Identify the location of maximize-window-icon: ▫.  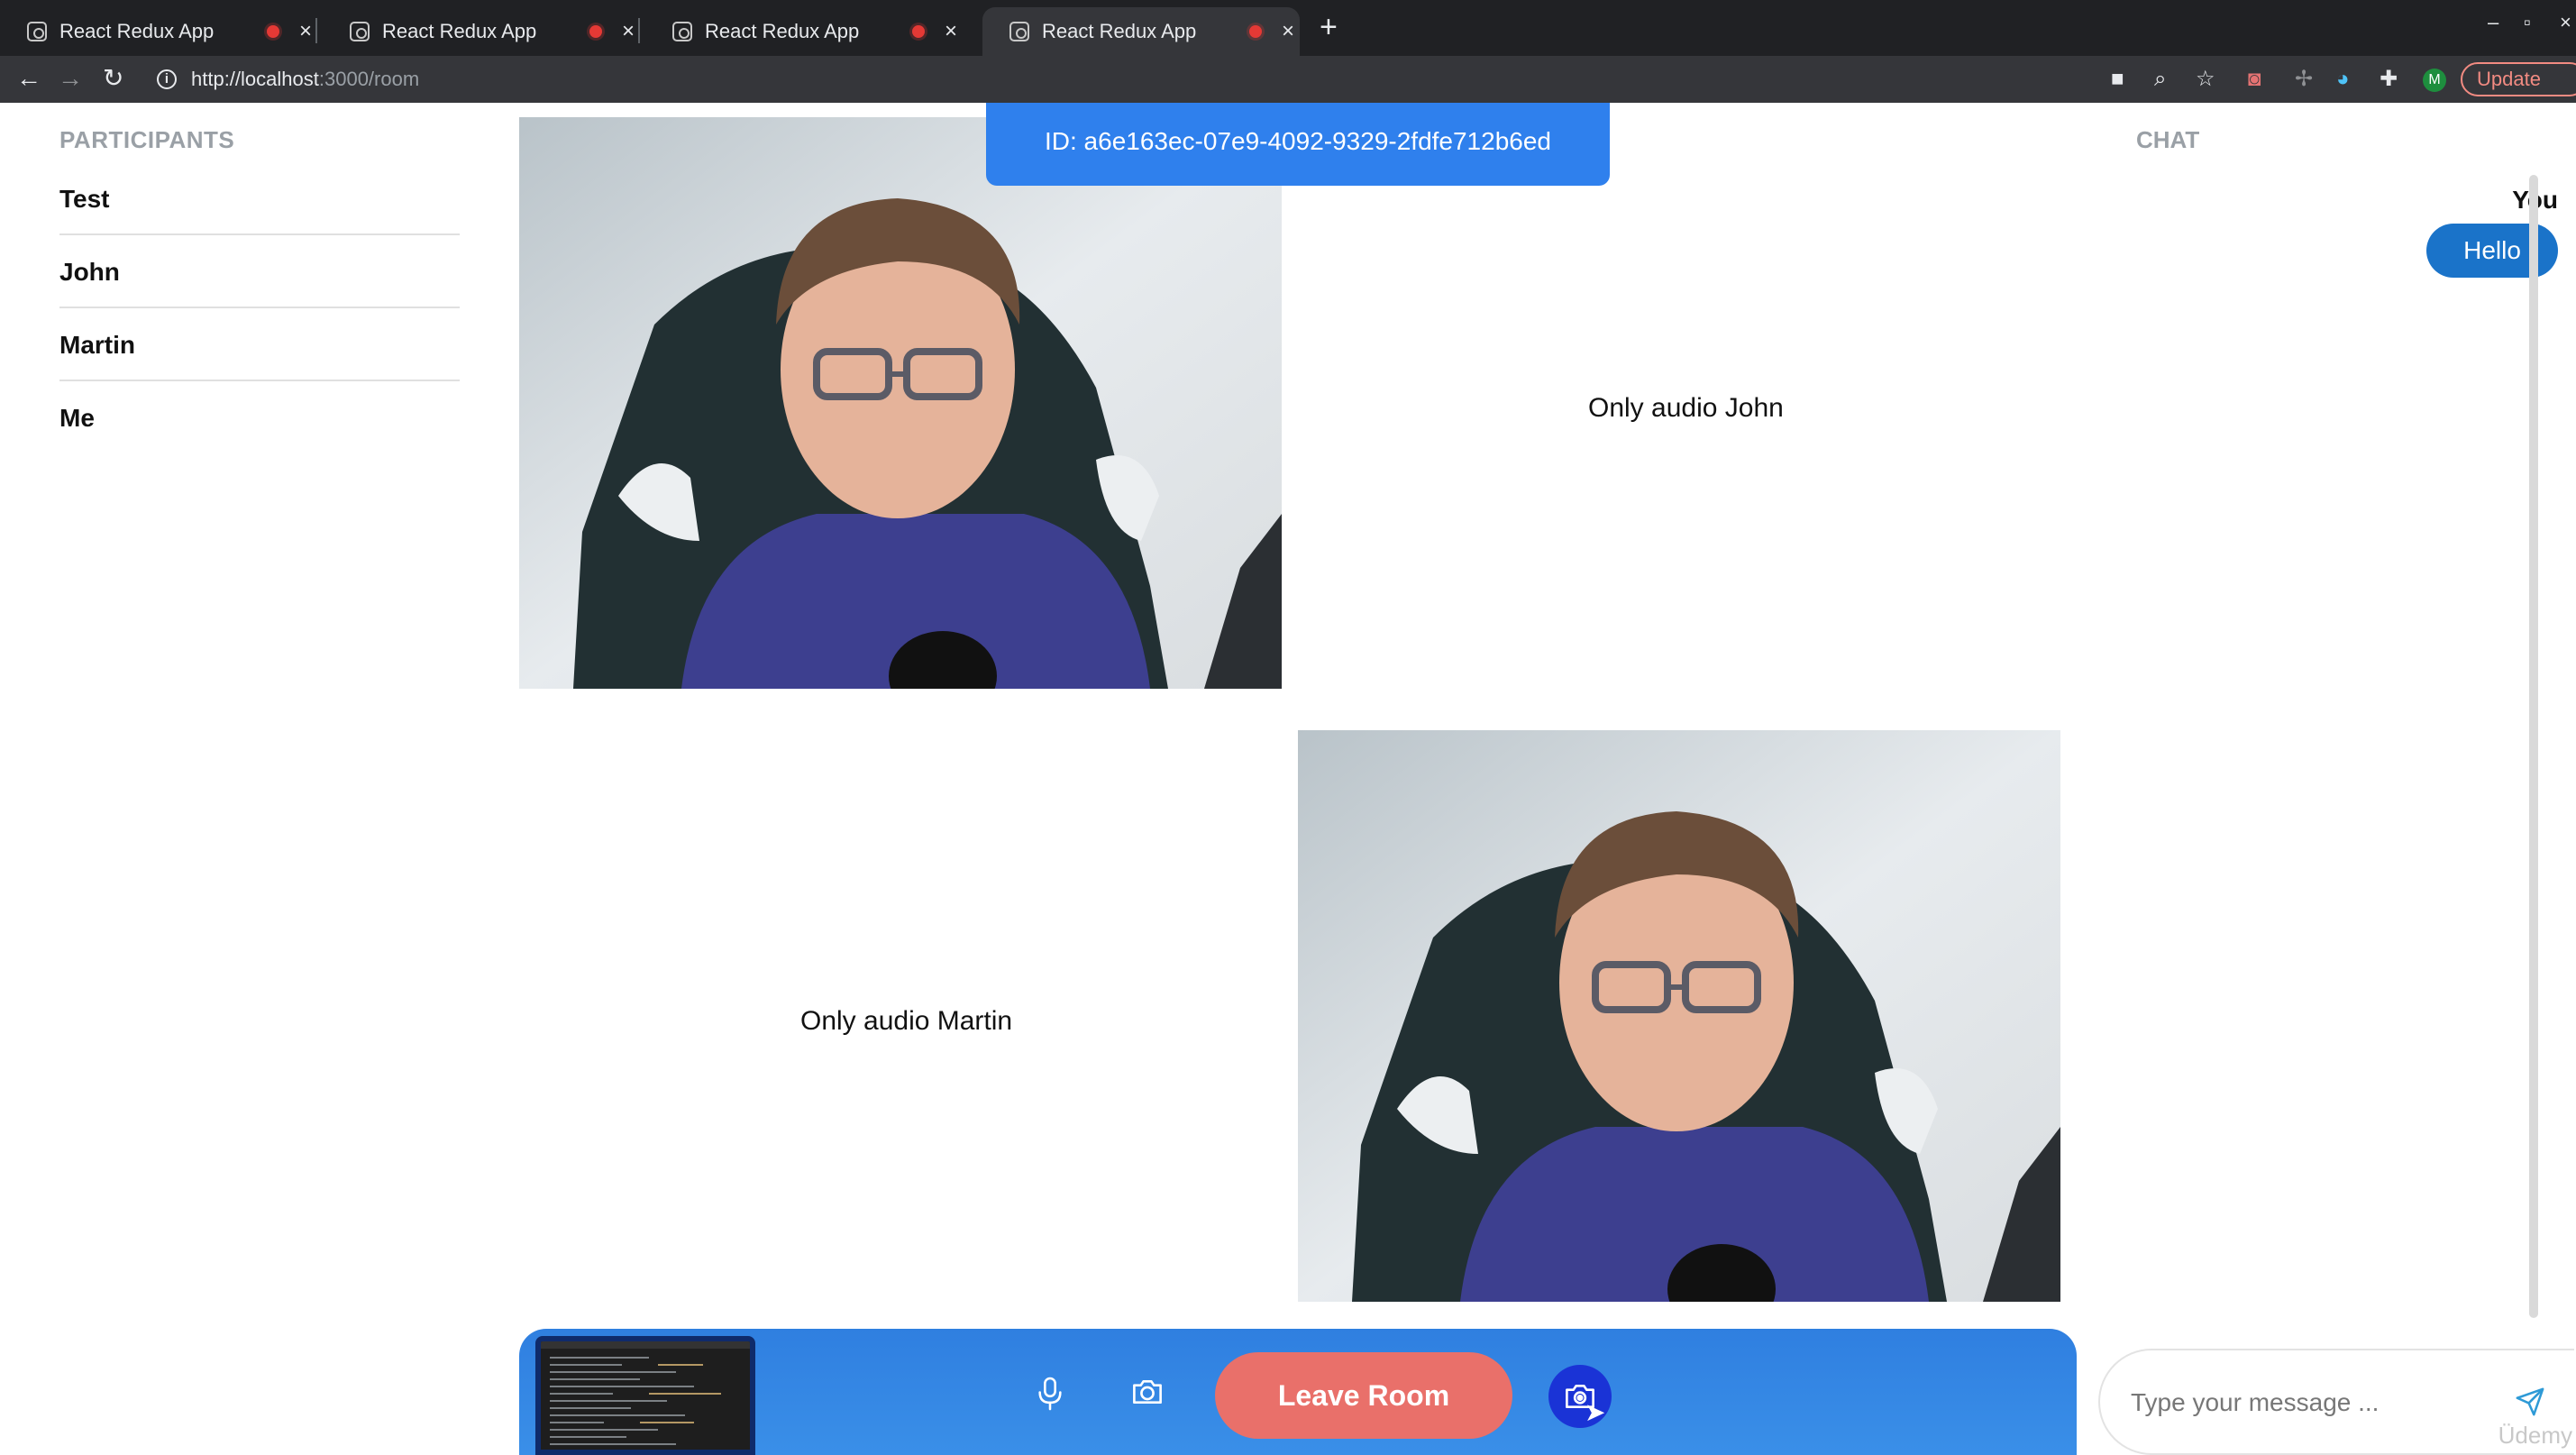
(2527, 22).